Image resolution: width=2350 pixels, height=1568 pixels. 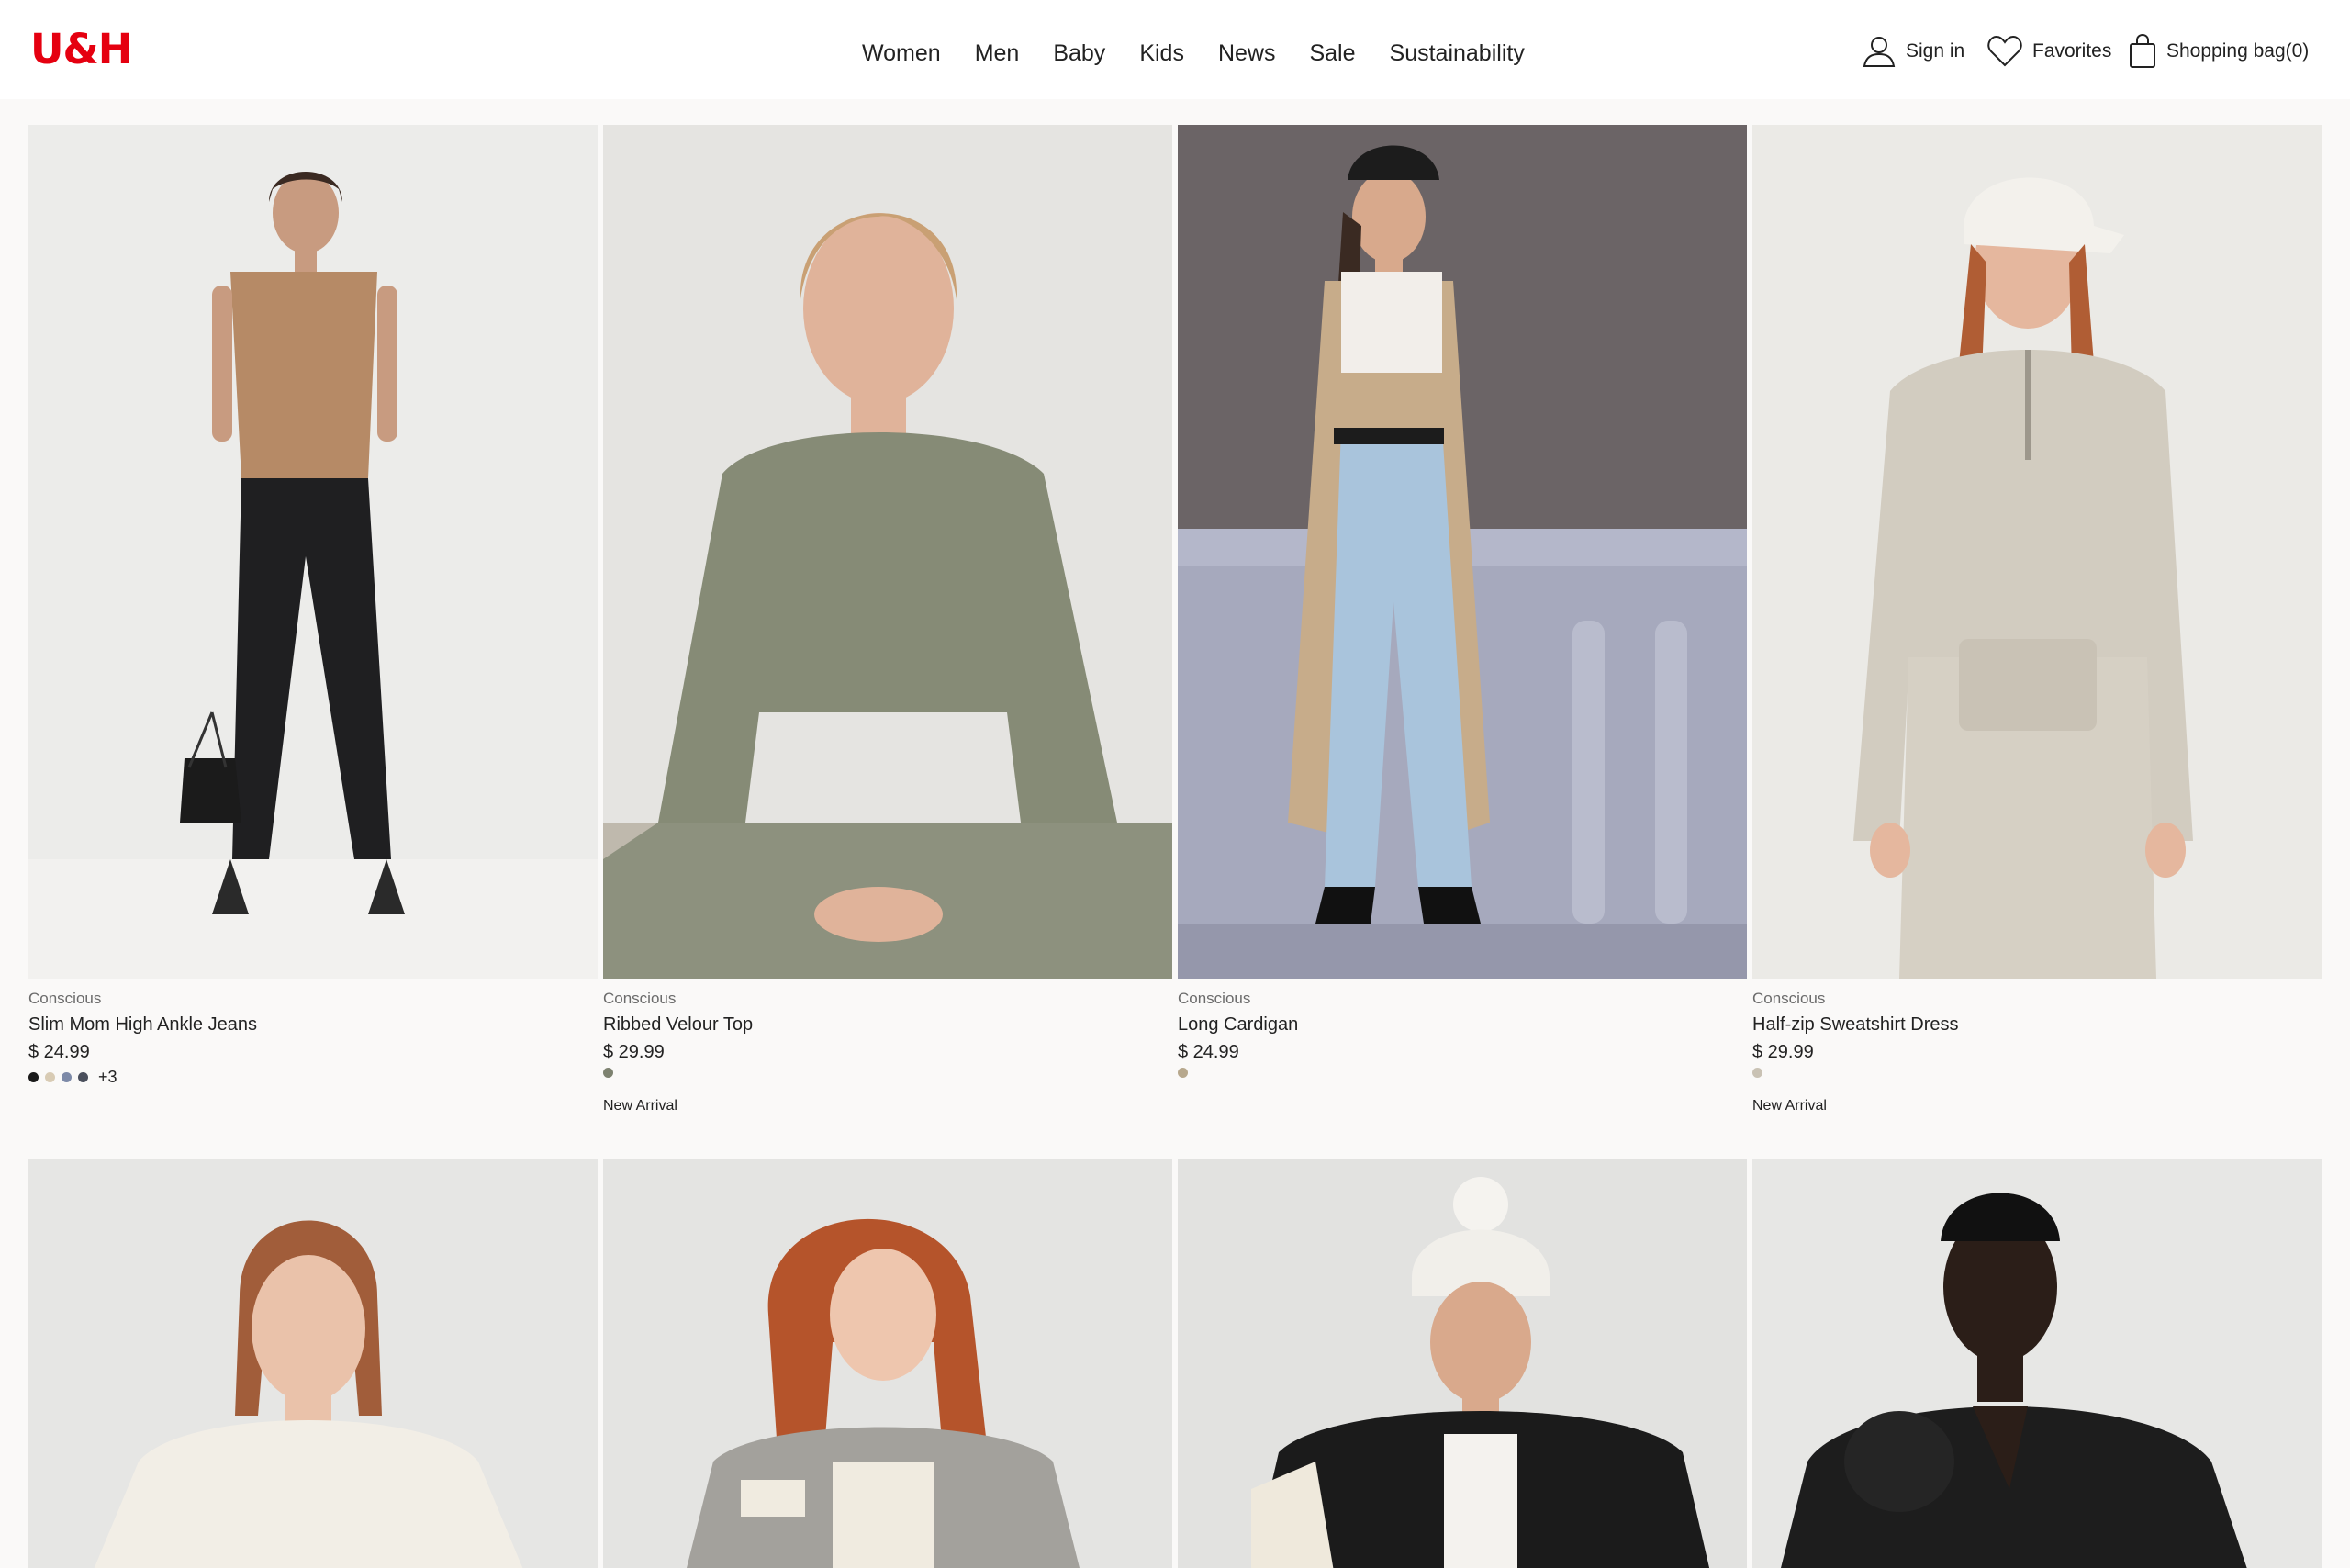 I want to click on nav-sustainability: Sustainability, so click(x=1457, y=53).